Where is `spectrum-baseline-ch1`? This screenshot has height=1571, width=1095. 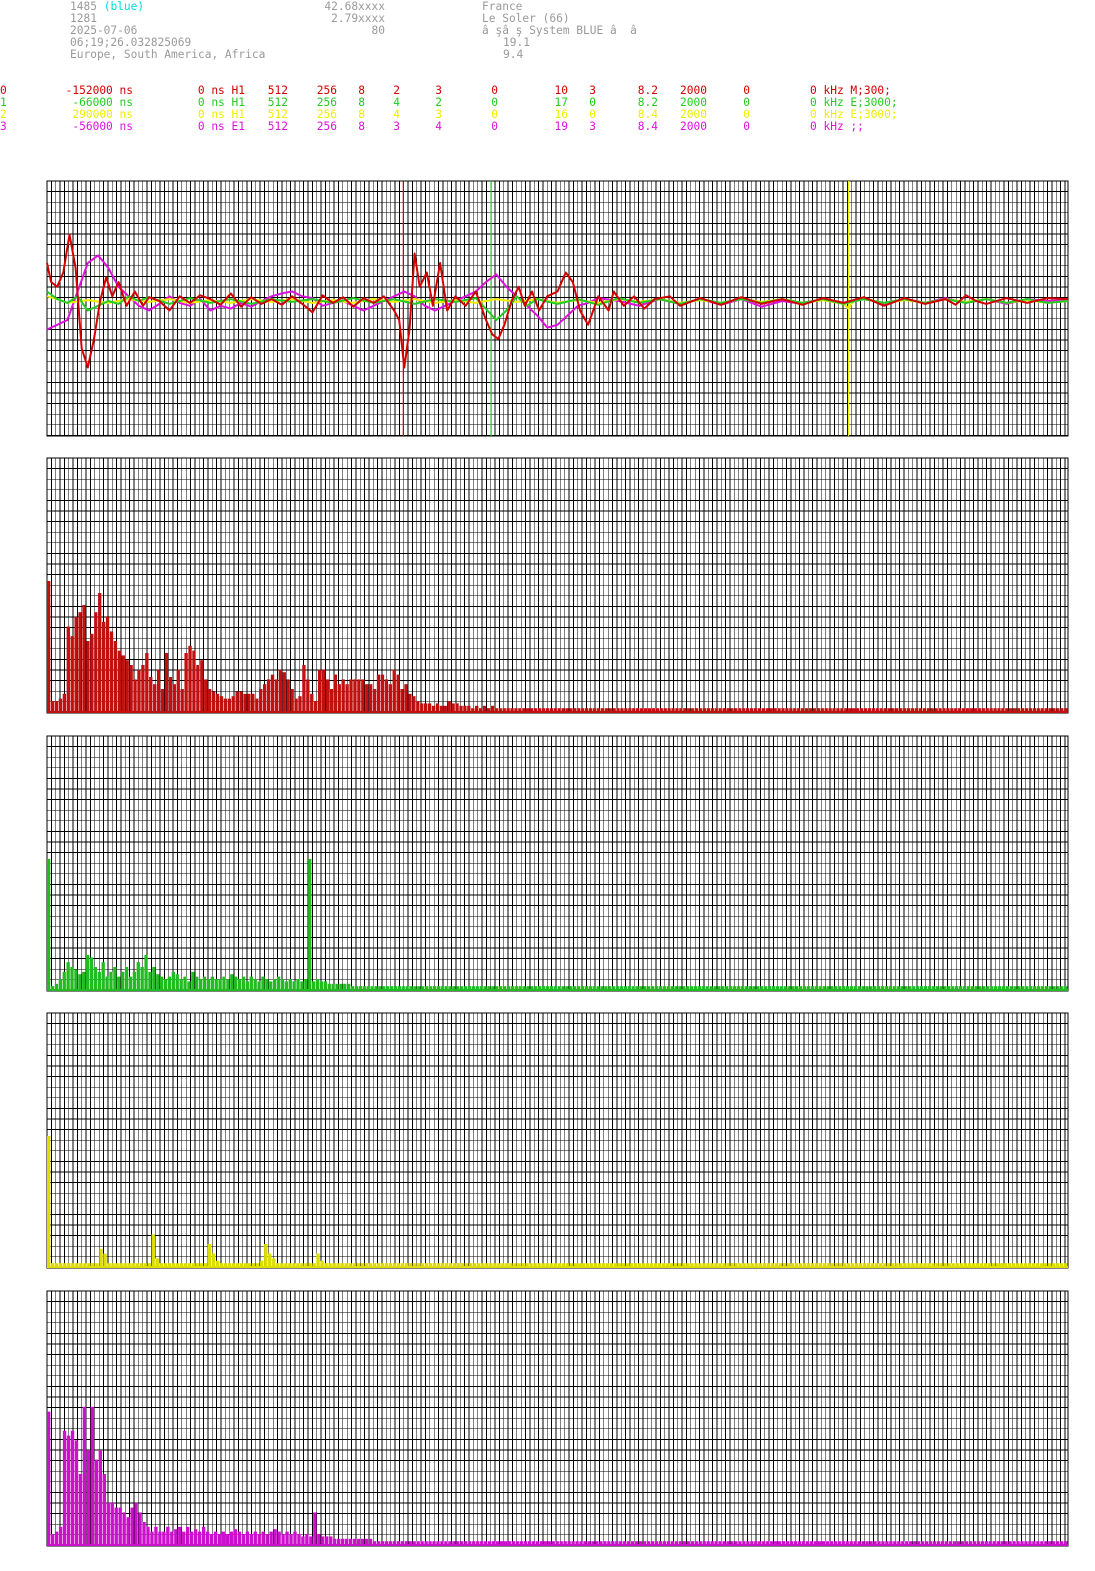 spectrum-baseline-ch1 is located at coordinates (557, 990).